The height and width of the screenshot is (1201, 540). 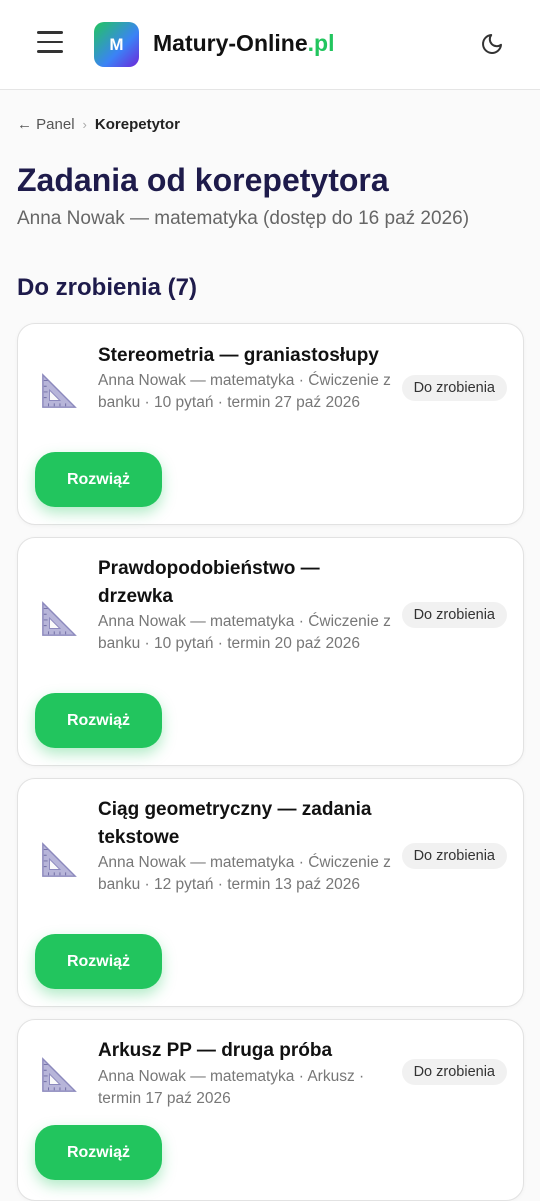 What do you see at coordinates (492, 44) in the screenshot?
I see `moon-icon` at bounding box center [492, 44].